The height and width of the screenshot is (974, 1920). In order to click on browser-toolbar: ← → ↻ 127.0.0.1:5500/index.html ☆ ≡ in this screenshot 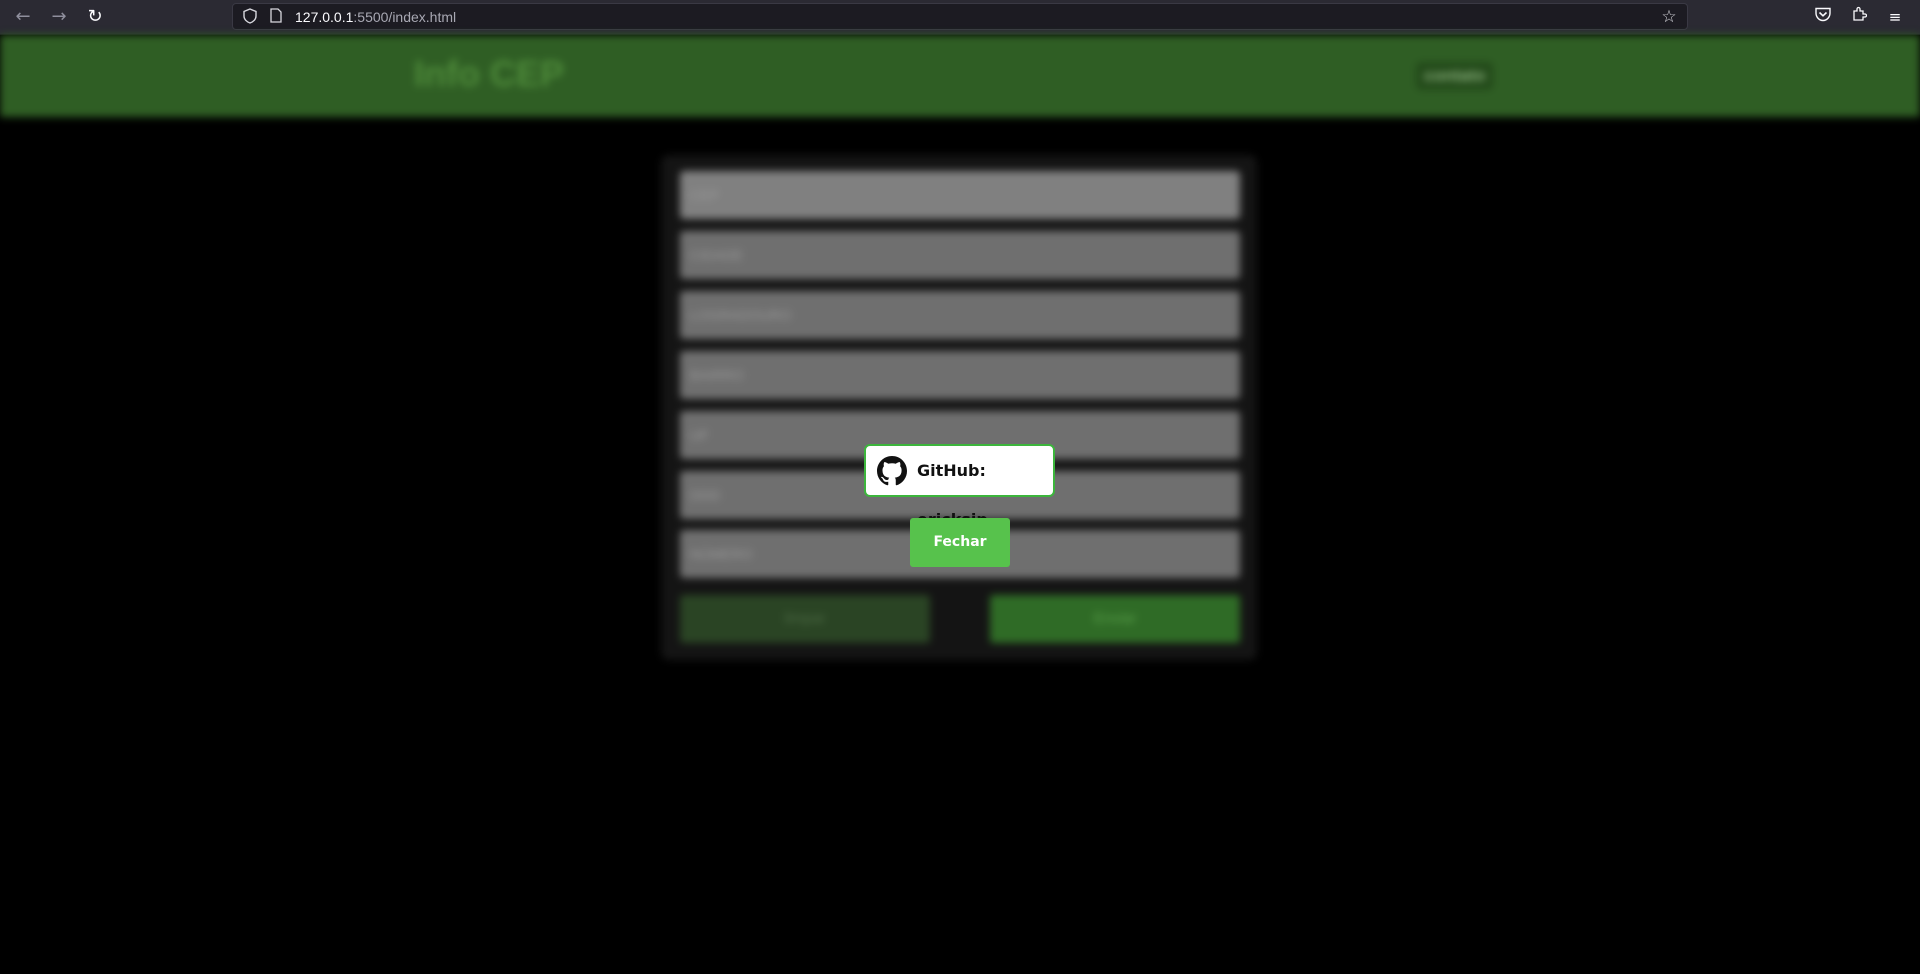, I will do `click(960, 17)`.